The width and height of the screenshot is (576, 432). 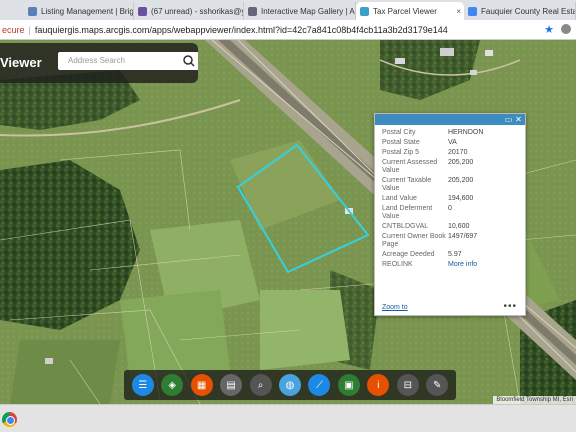 I want to click on field-label: Postal Zip 5, so click(x=400, y=152).